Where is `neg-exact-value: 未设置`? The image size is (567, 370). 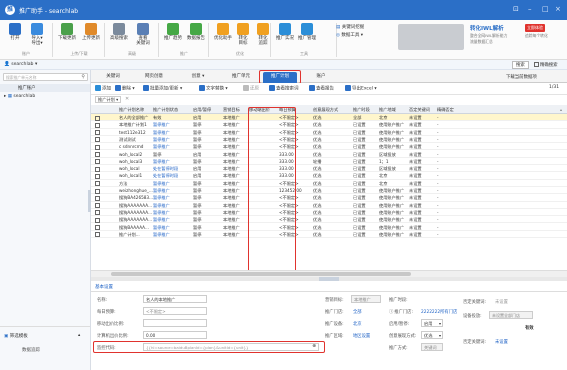 neg-exact-value: 未设置 is located at coordinates (501, 342).